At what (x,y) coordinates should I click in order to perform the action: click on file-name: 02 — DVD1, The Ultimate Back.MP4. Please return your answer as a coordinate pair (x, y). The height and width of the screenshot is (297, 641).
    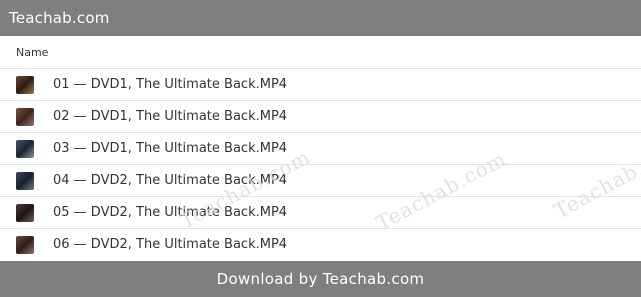
    Looking at the image, I should click on (170, 117).